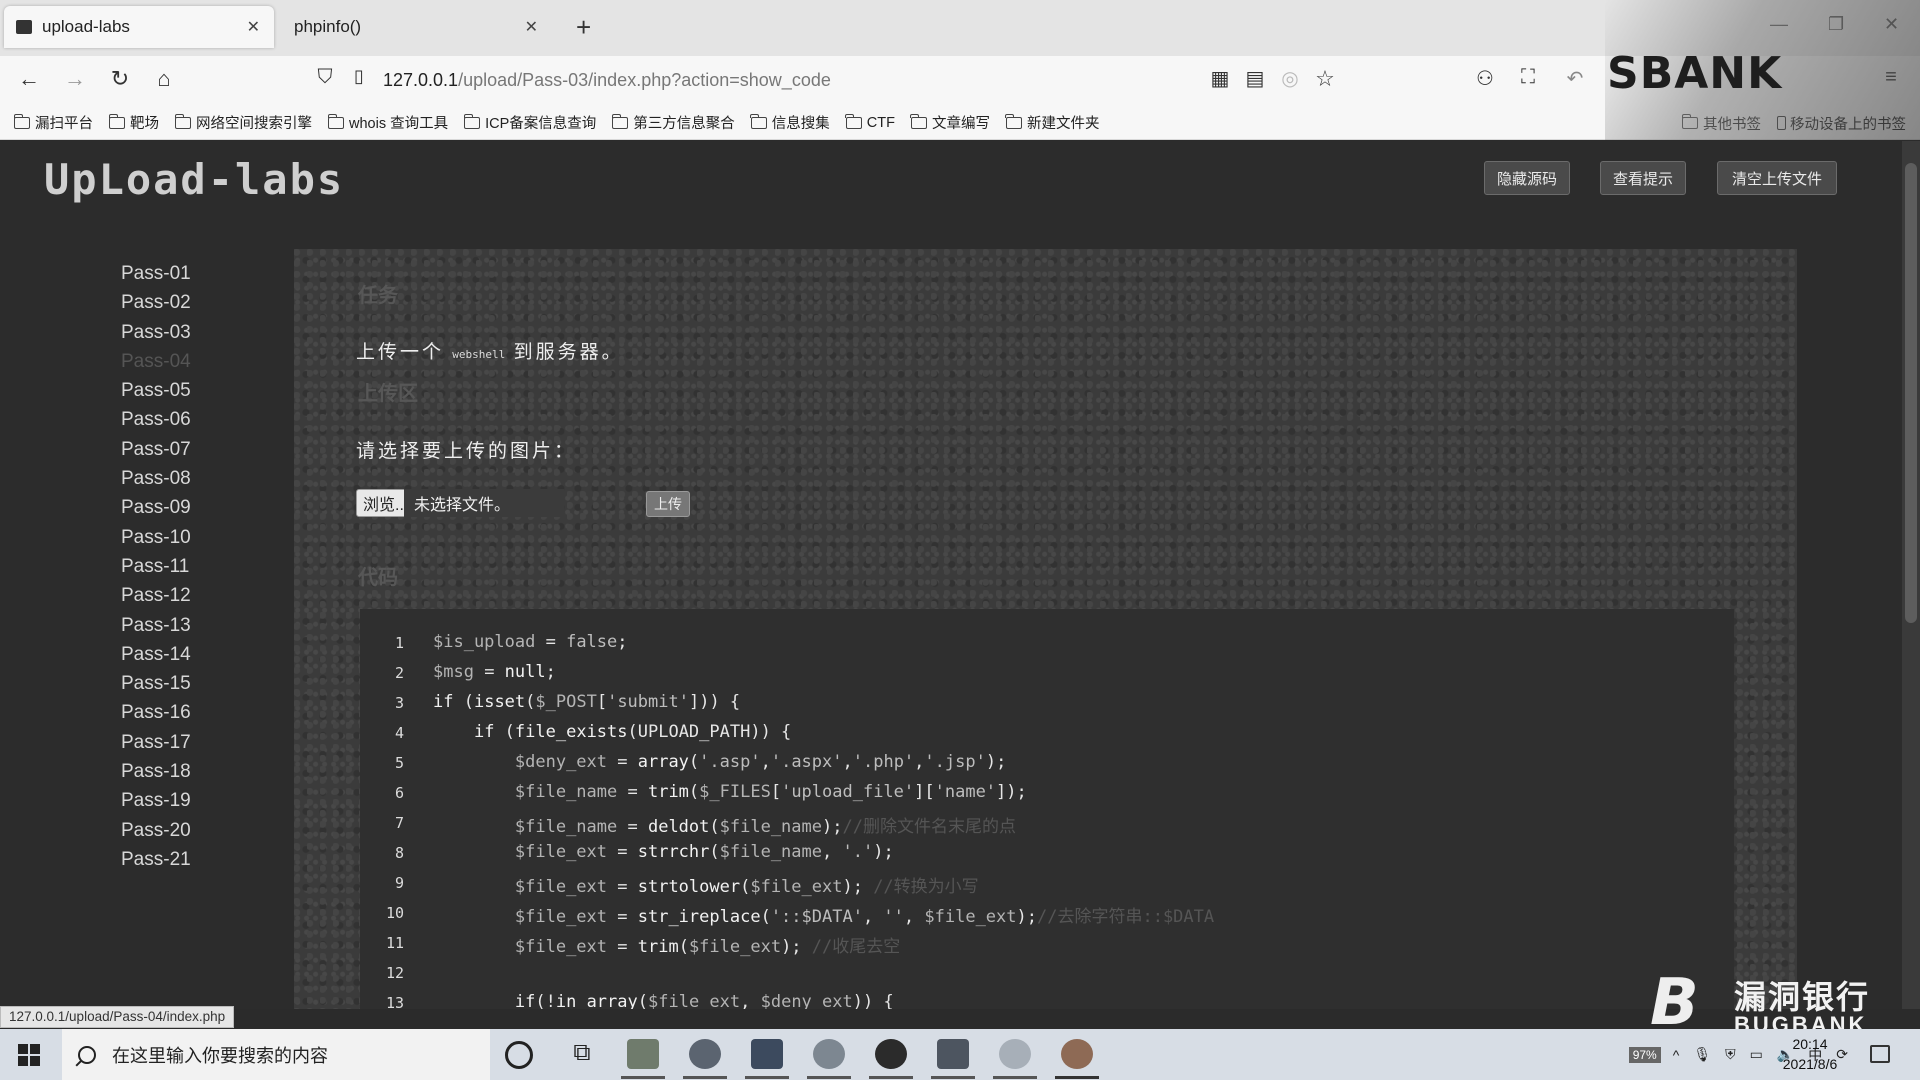  What do you see at coordinates (1721, 123) in the screenshot?
I see `other-bookmarks: 其他书签` at bounding box center [1721, 123].